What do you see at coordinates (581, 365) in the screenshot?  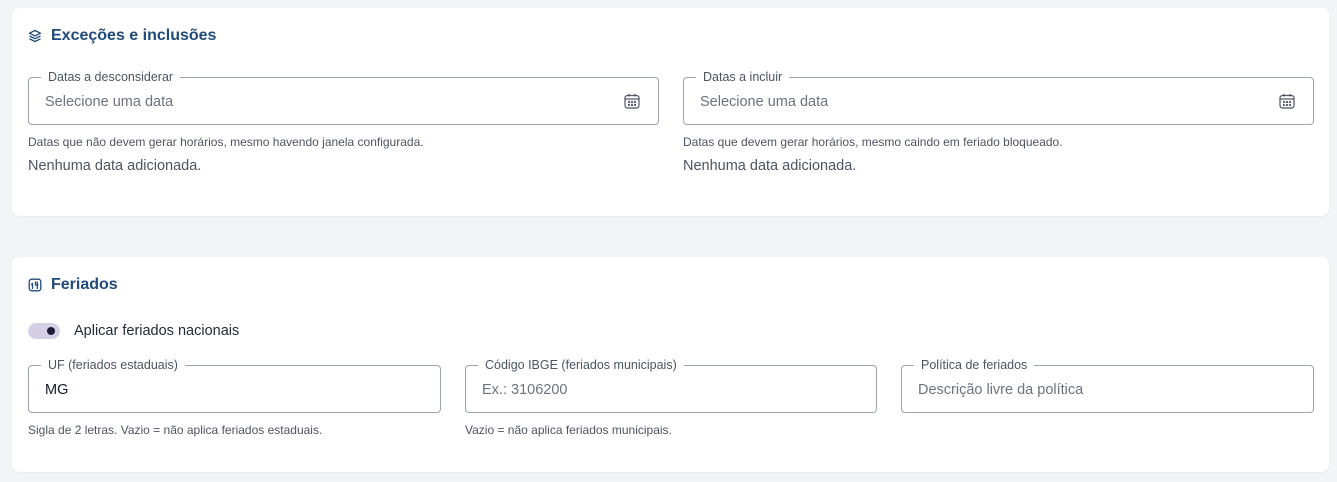 I see `ibge-legend: Código IBGE (feriados municipais)` at bounding box center [581, 365].